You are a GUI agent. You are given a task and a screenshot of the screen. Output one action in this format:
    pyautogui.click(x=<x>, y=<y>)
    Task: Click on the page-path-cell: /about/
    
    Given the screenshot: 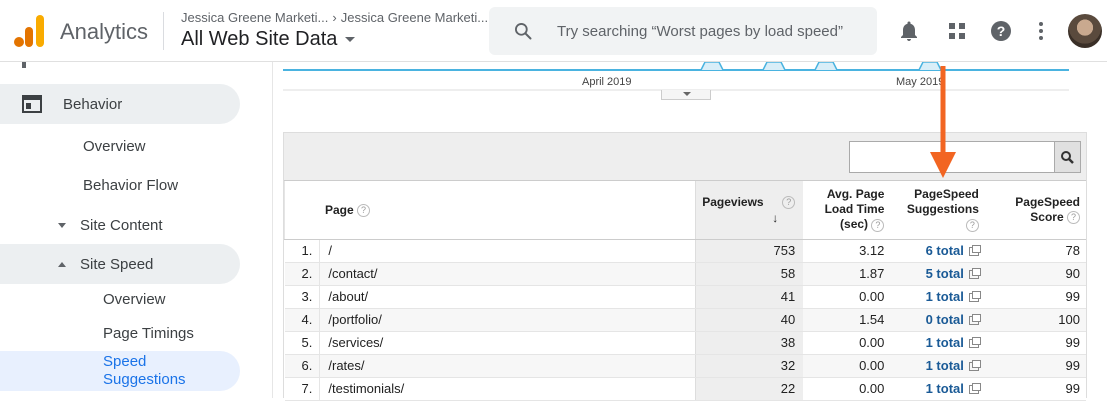 What is the action you would take?
    pyautogui.click(x=507, y=297)
    